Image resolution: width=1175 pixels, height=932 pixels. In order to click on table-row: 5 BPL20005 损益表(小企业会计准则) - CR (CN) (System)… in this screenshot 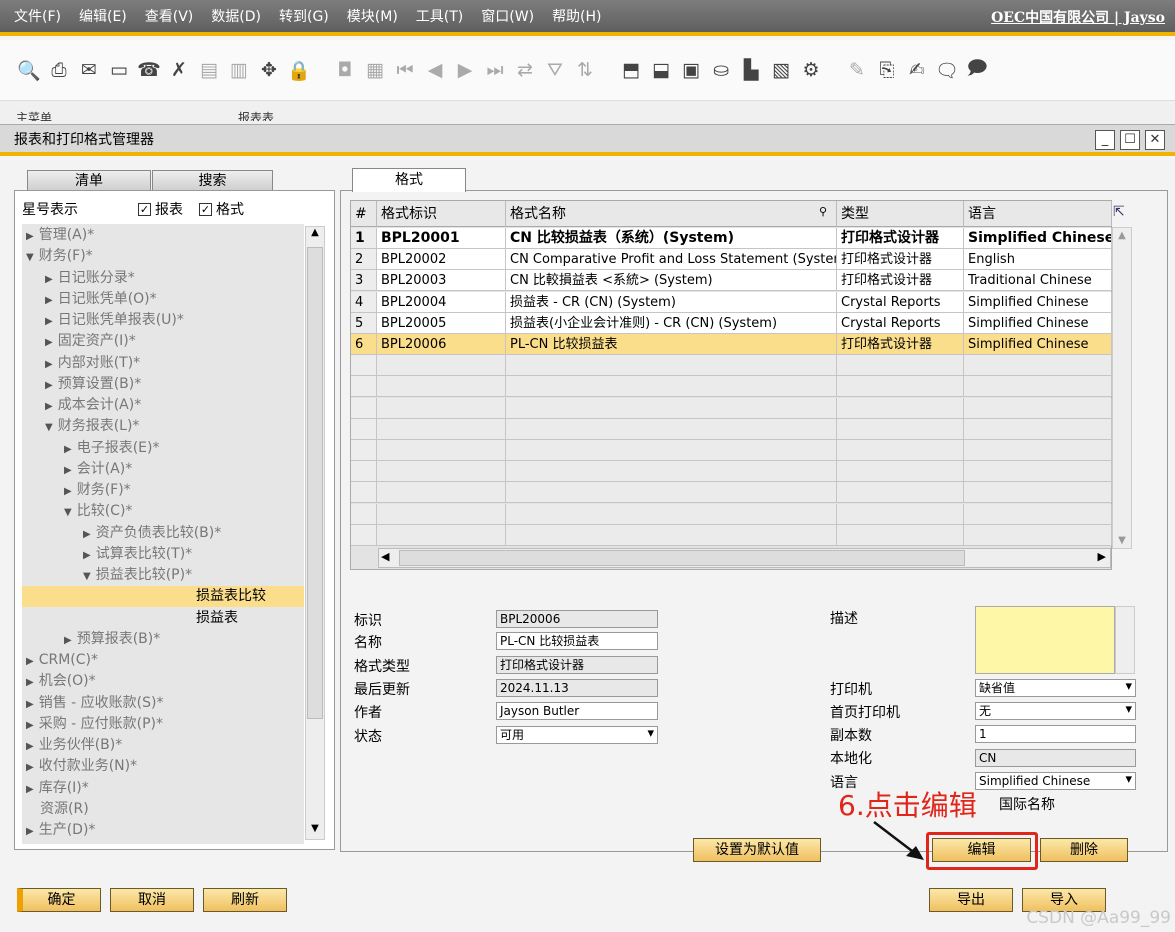, I will do `click(731, 323)`.